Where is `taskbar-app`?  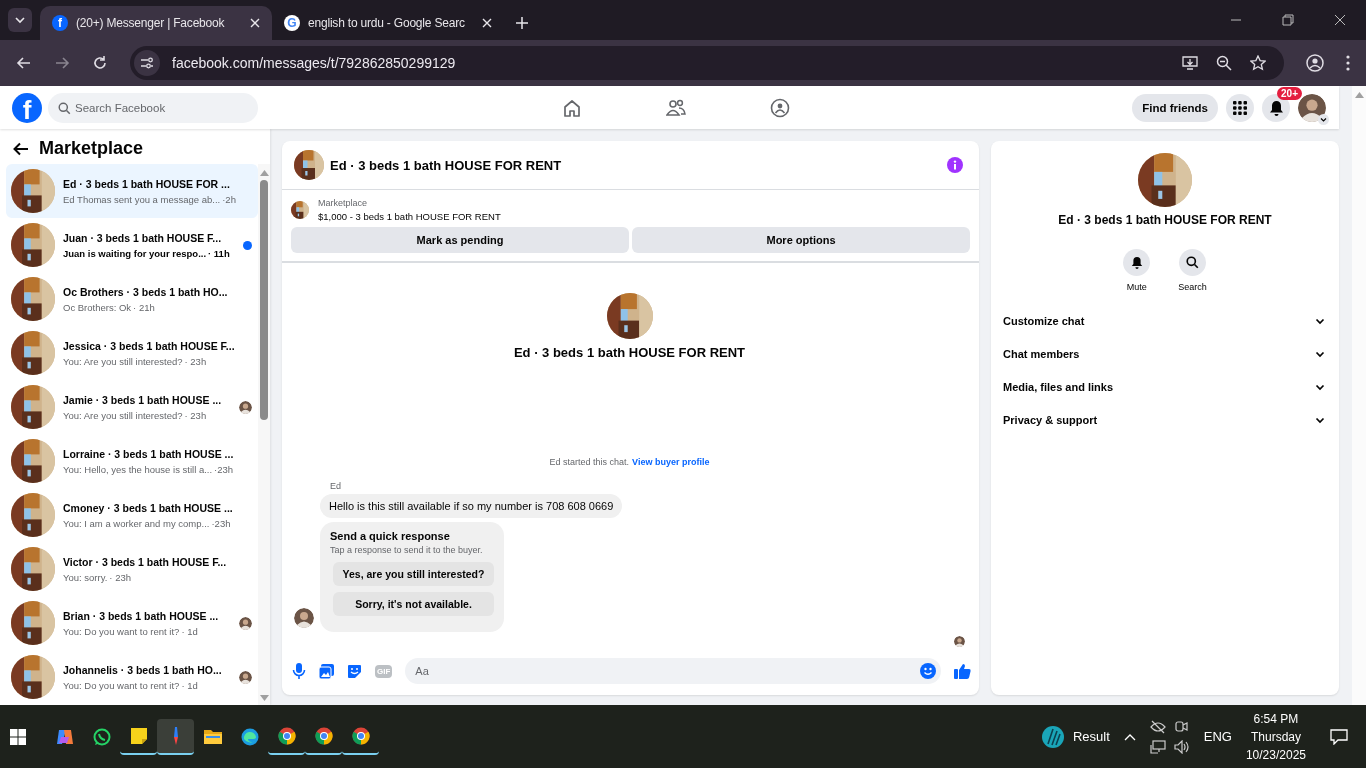
taskbar-app is located at coordinates (175, 736).